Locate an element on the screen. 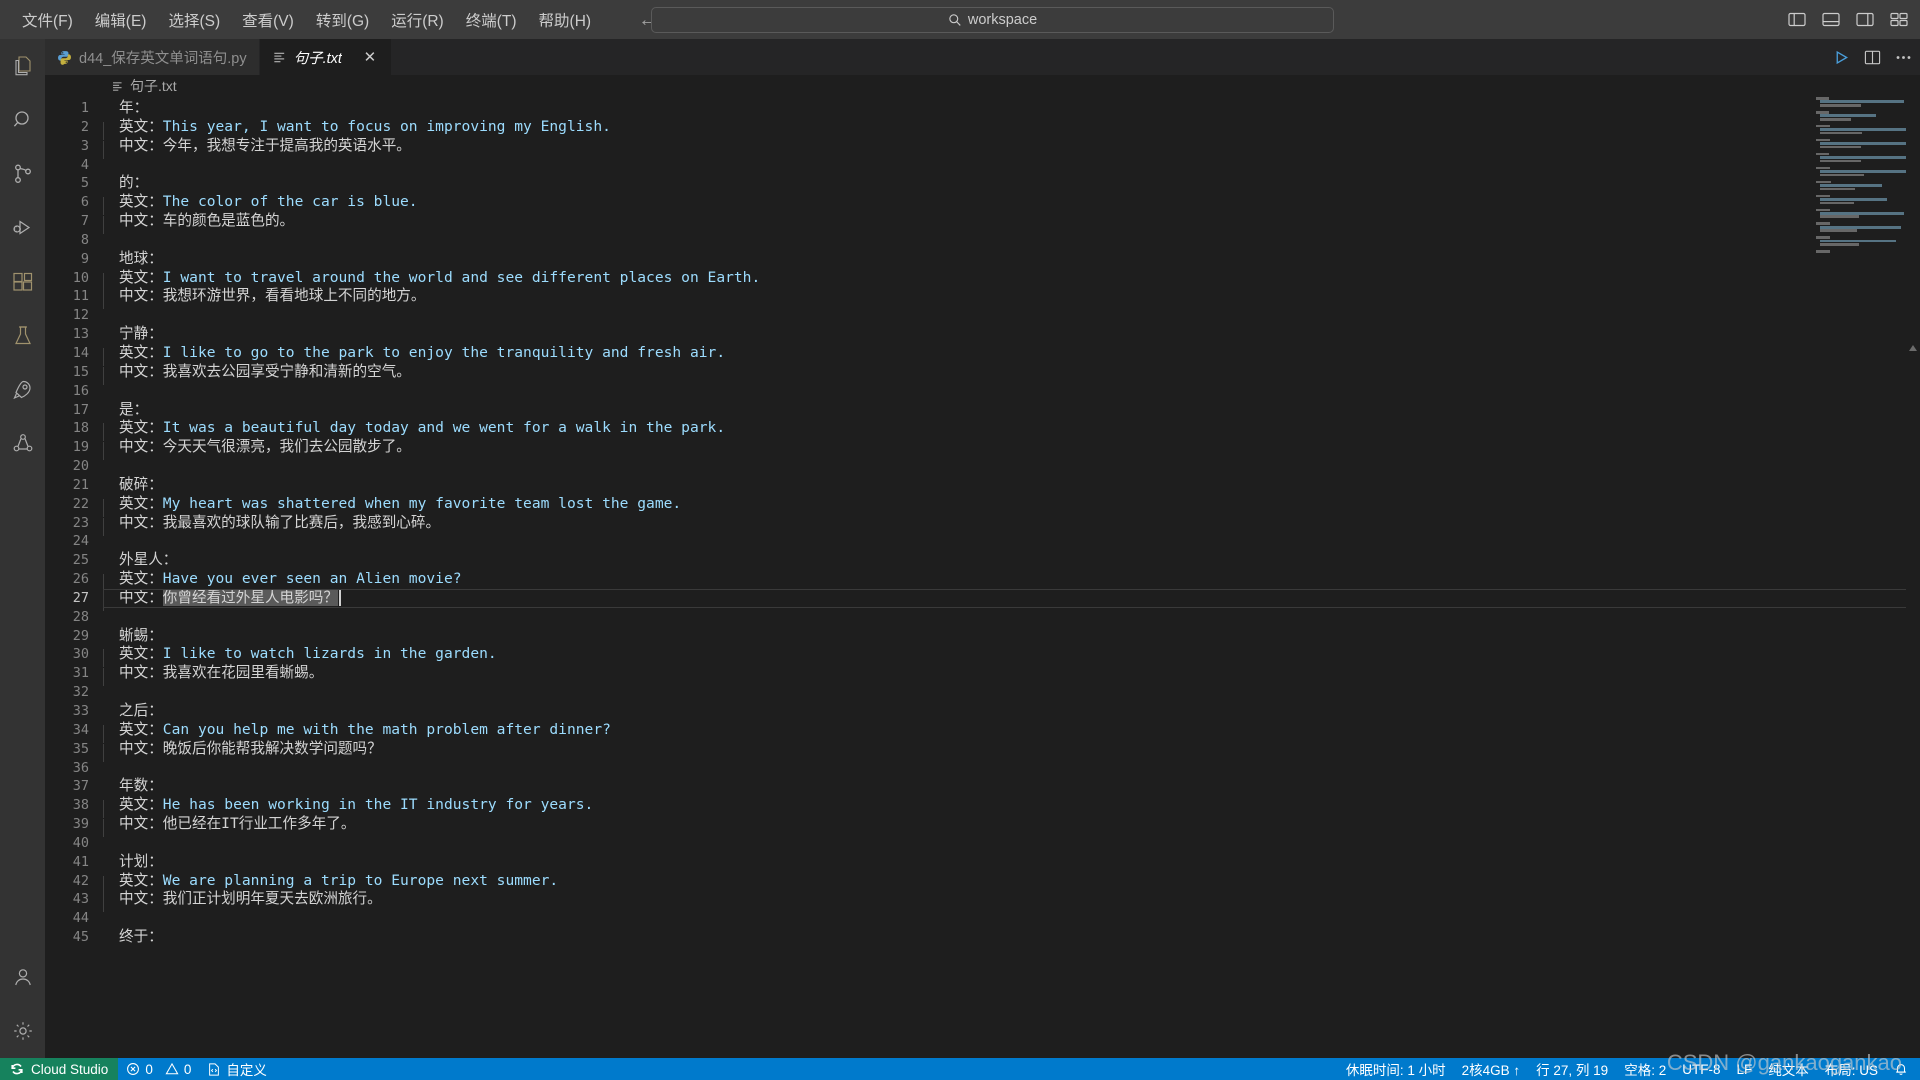 The height and width of the screenshot is (1080, 1920). code-line: 中文：你曾经看过外星人电影吗？ is located at coordinates (1011, 599).